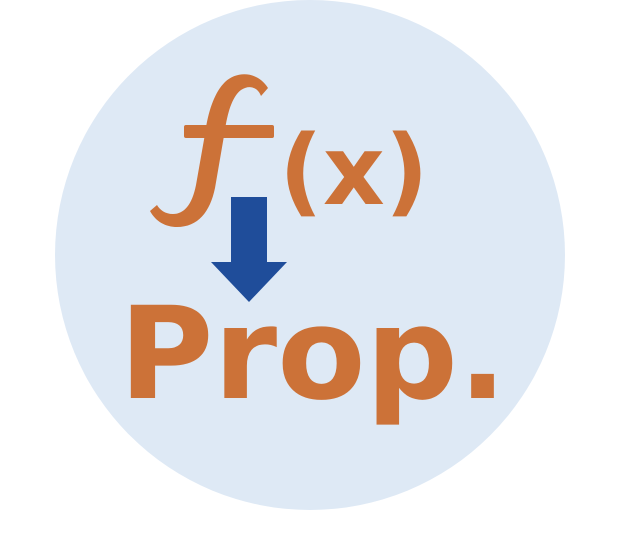  What do you see at coordinates (229, 131) in the screenshot?
I see `function-f-crossbar` at bounding box center [229, 131].